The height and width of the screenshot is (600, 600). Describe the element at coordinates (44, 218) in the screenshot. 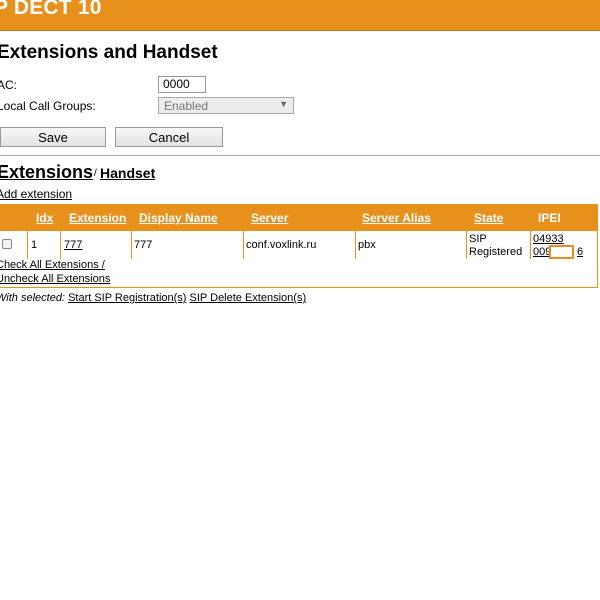

I see `header-idx: Idx` at that location.